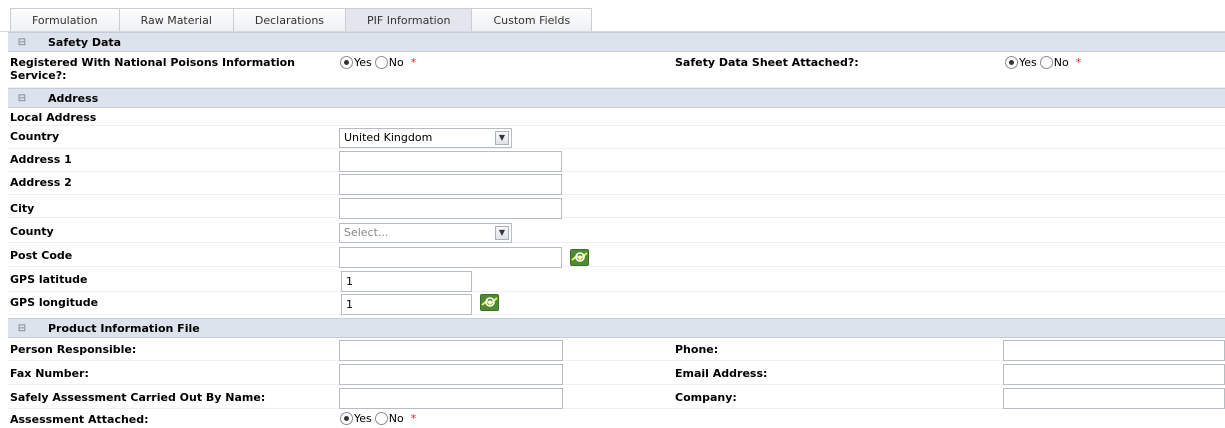 This screenshot has height=428, width=1225. What do you see at coordinates (49, 373) in the screenshot?
I see `fax-label: Fax Number:` at bounding box center [49, 373].